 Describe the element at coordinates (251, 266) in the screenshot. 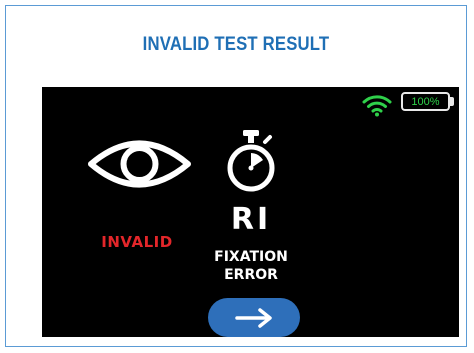

I see `error-message: FIXATION ERROR` at that location.